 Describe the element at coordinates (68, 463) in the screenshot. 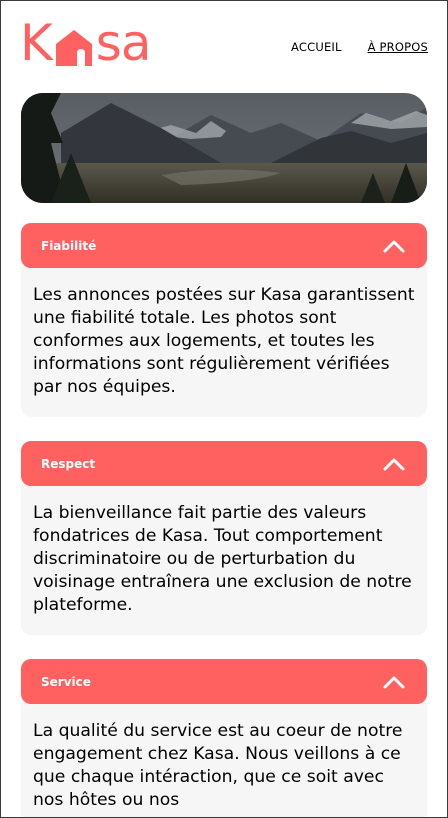

I see `accordion-title: Respect` at that location.